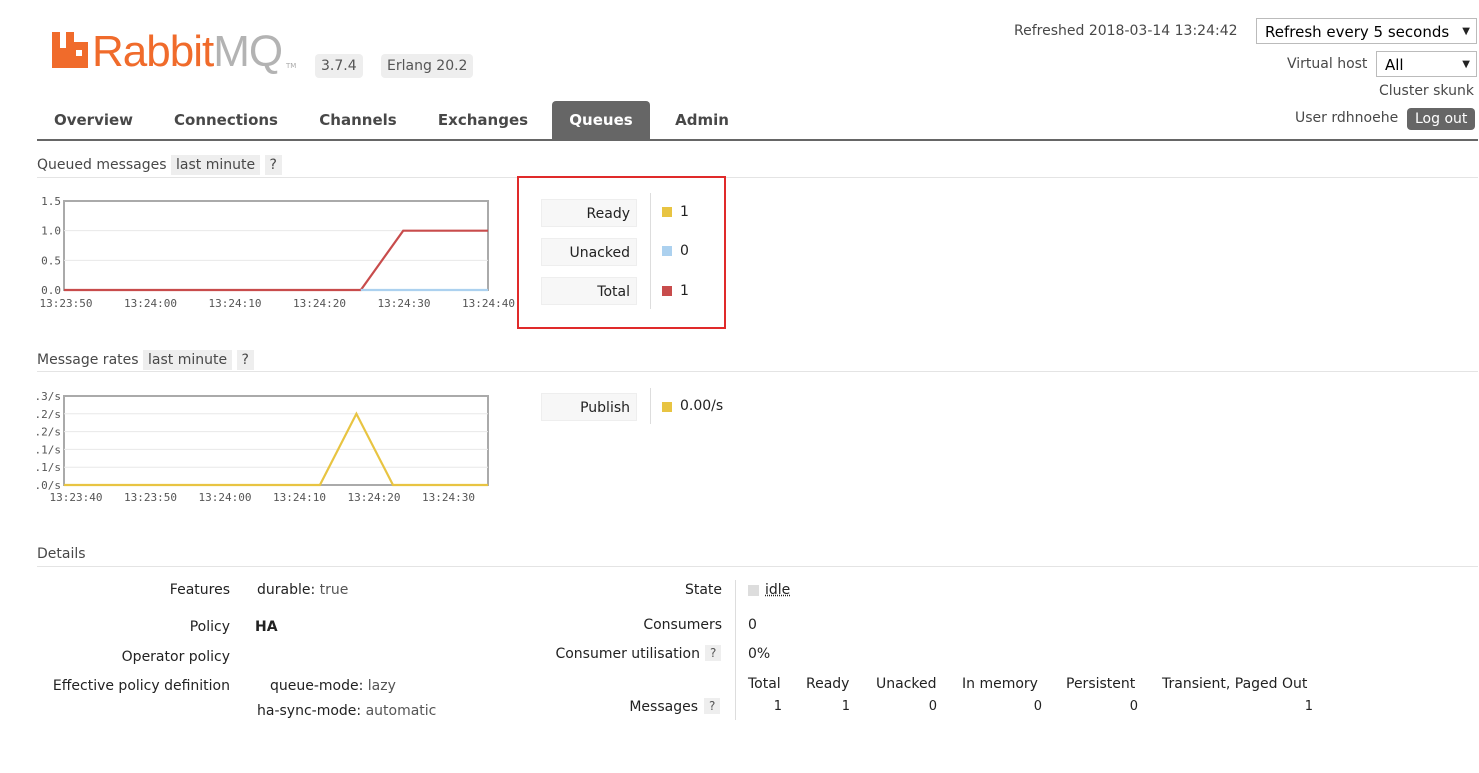 This screenshot has height=773, width=1479. Describe the element at coordinates (667, 212) in the screenshot. I see `ready-swatch-icon` at that location.